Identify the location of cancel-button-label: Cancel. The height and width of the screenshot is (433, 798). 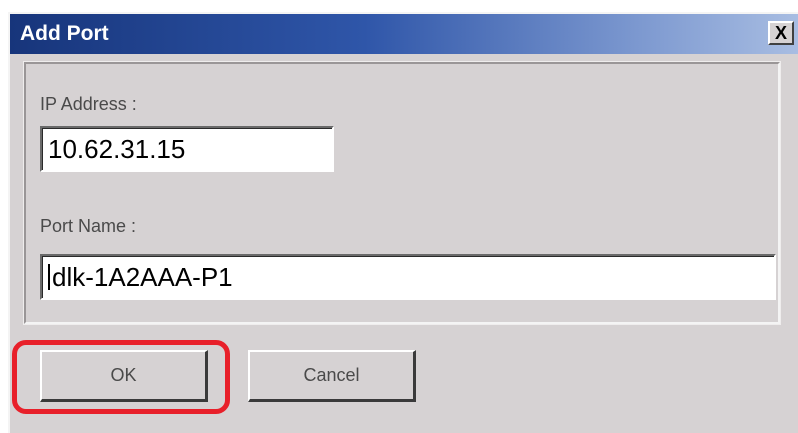
(331, 375).